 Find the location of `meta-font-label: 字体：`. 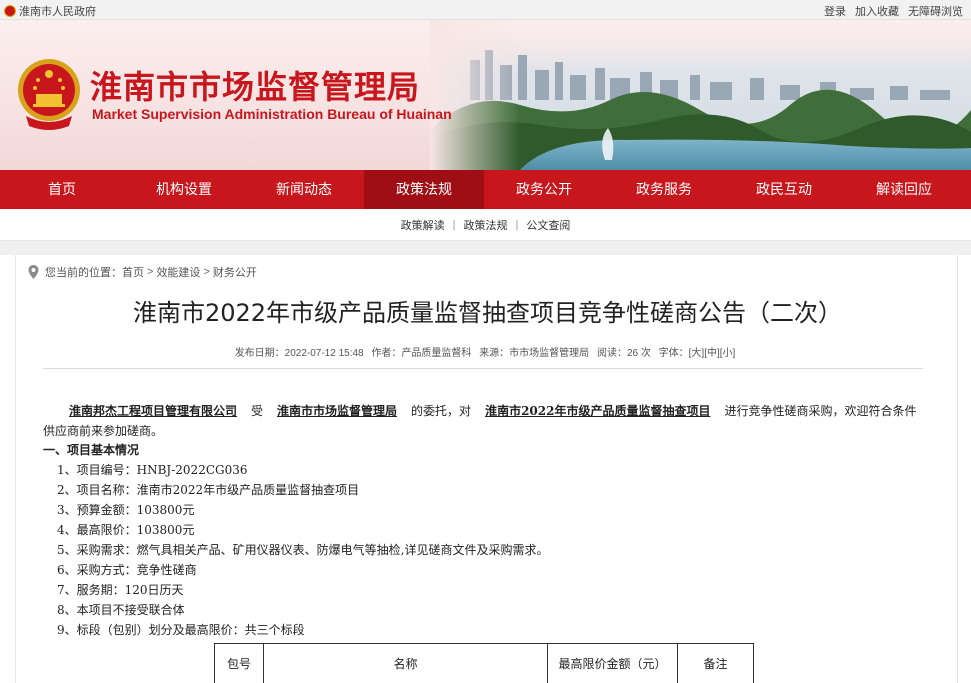

meta-font-label: 字体： is located at coordinates (673, 353).